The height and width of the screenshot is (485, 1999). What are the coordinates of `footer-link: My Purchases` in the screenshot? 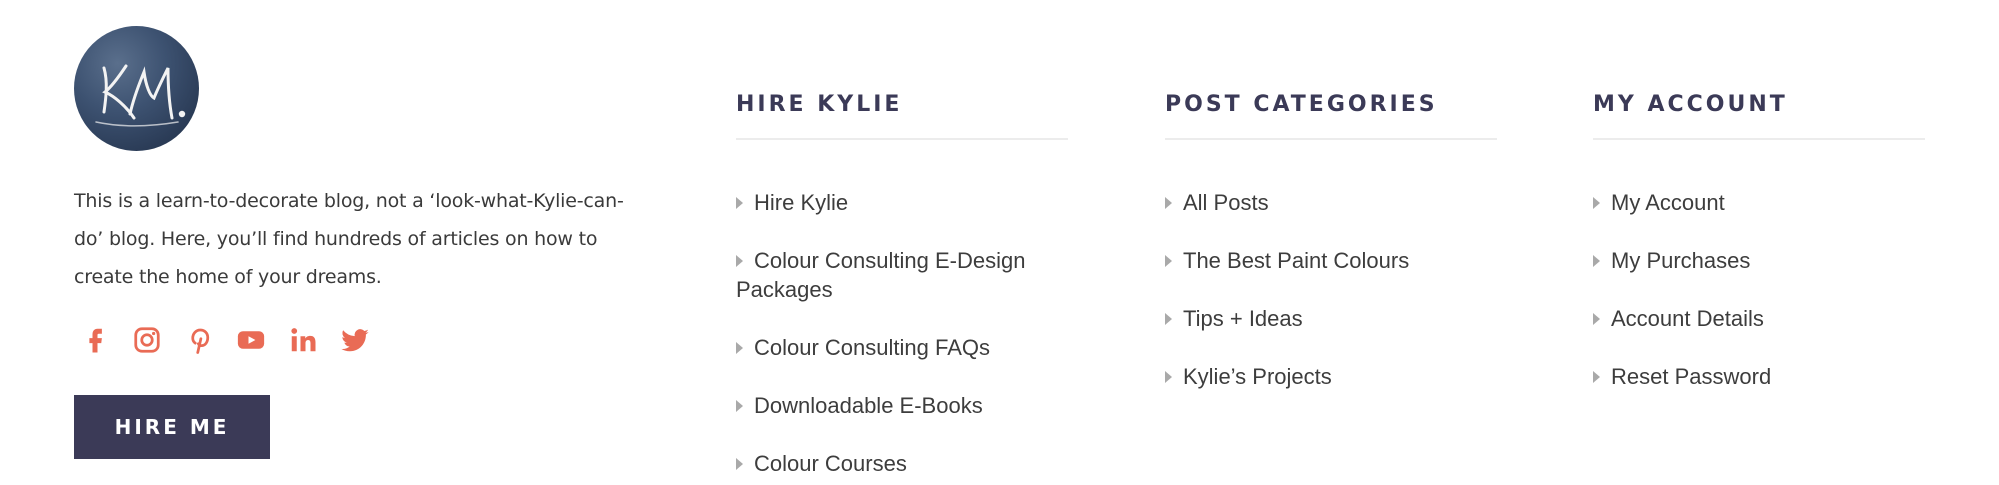 It's located at (1671, 260).